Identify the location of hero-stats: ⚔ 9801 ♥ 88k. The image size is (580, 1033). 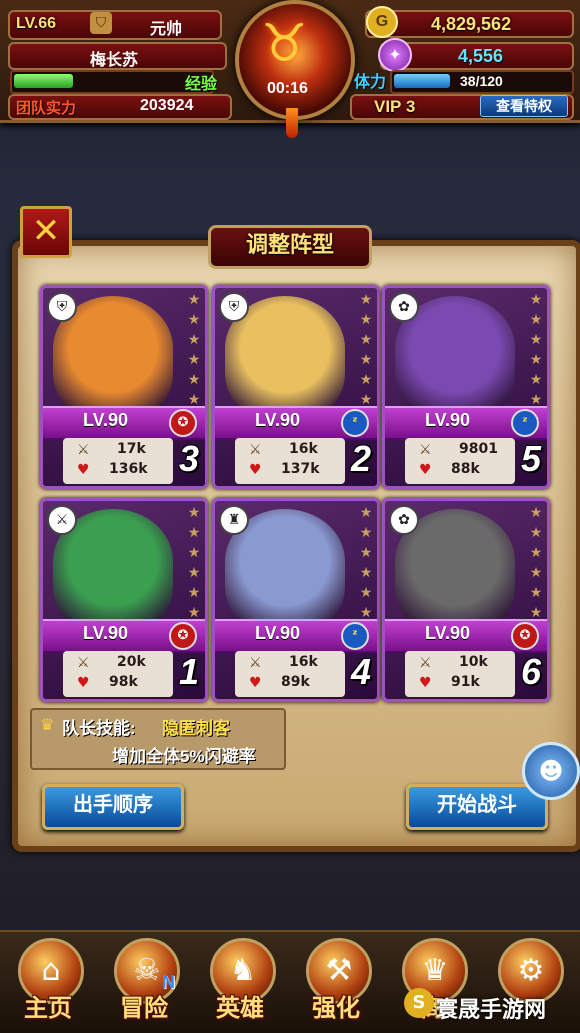
(460, 461).